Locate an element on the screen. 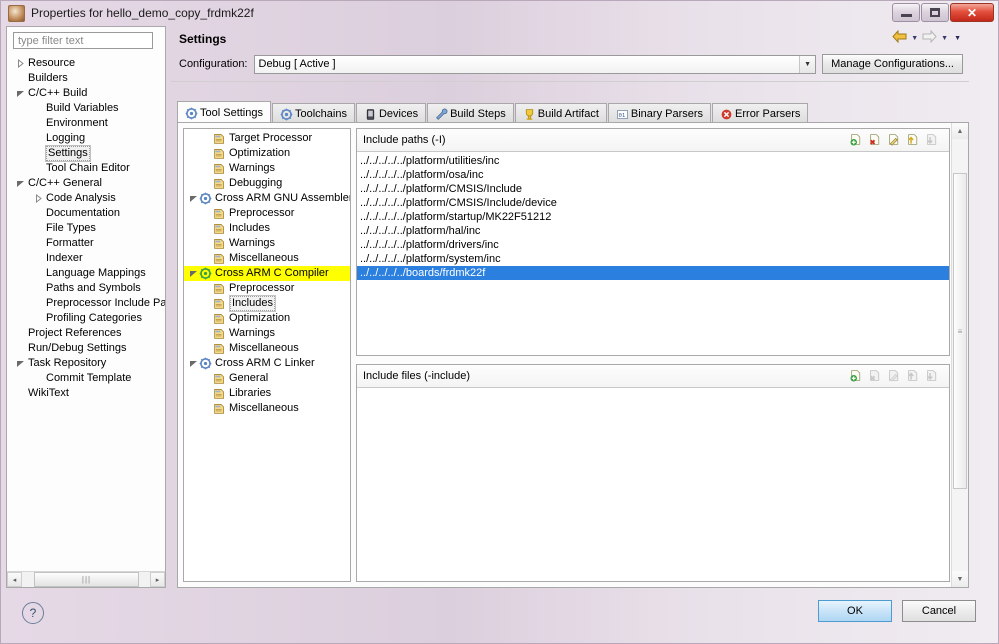 This screenshot has width=999, height=644. forward-menu-chevron-down-icon: ▼ is located at coordinates (944, 38).